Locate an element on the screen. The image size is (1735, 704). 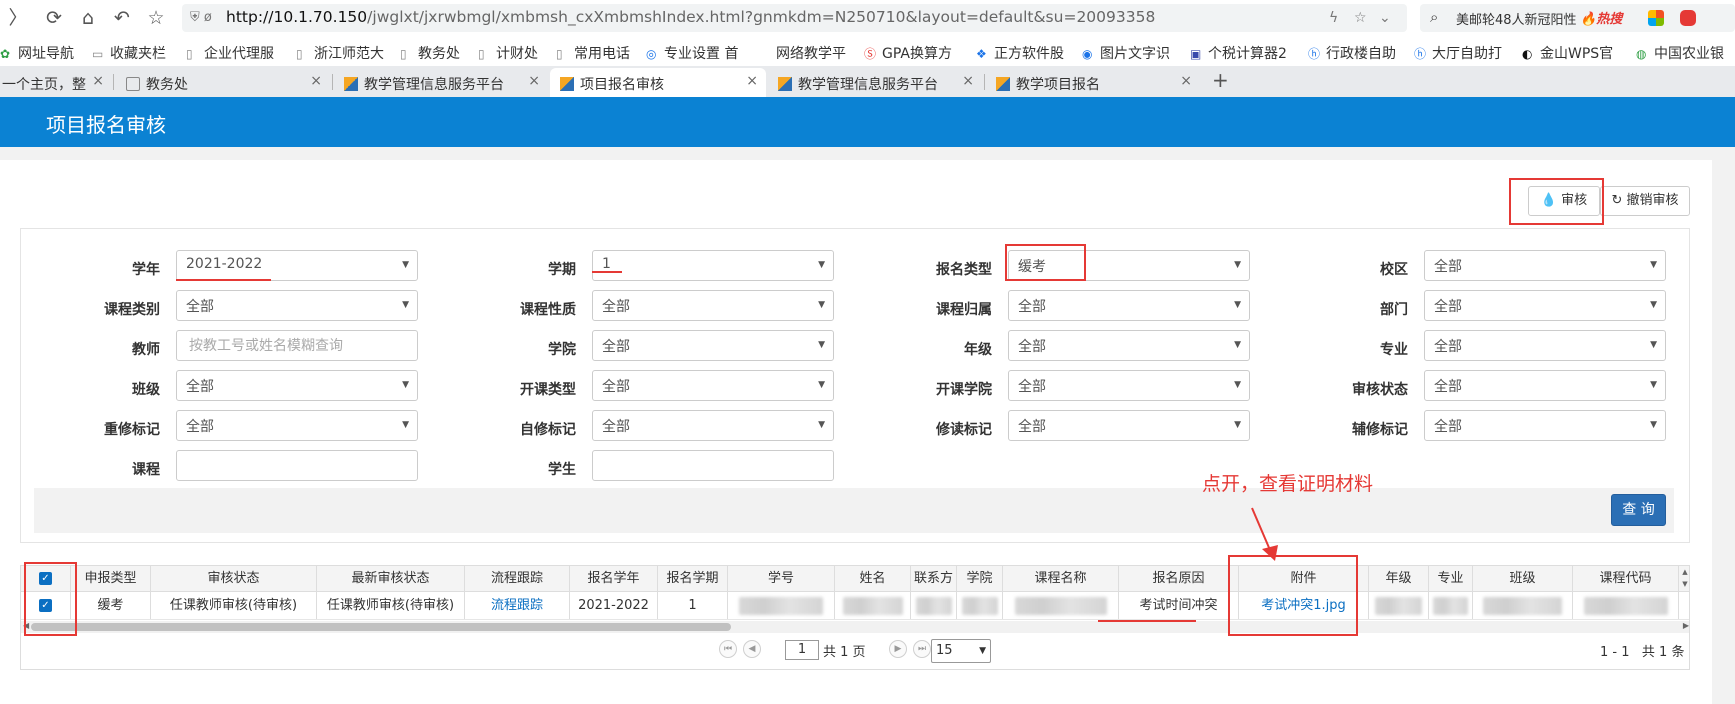
page-number-input: 1 is located at coordinates (802, 650).